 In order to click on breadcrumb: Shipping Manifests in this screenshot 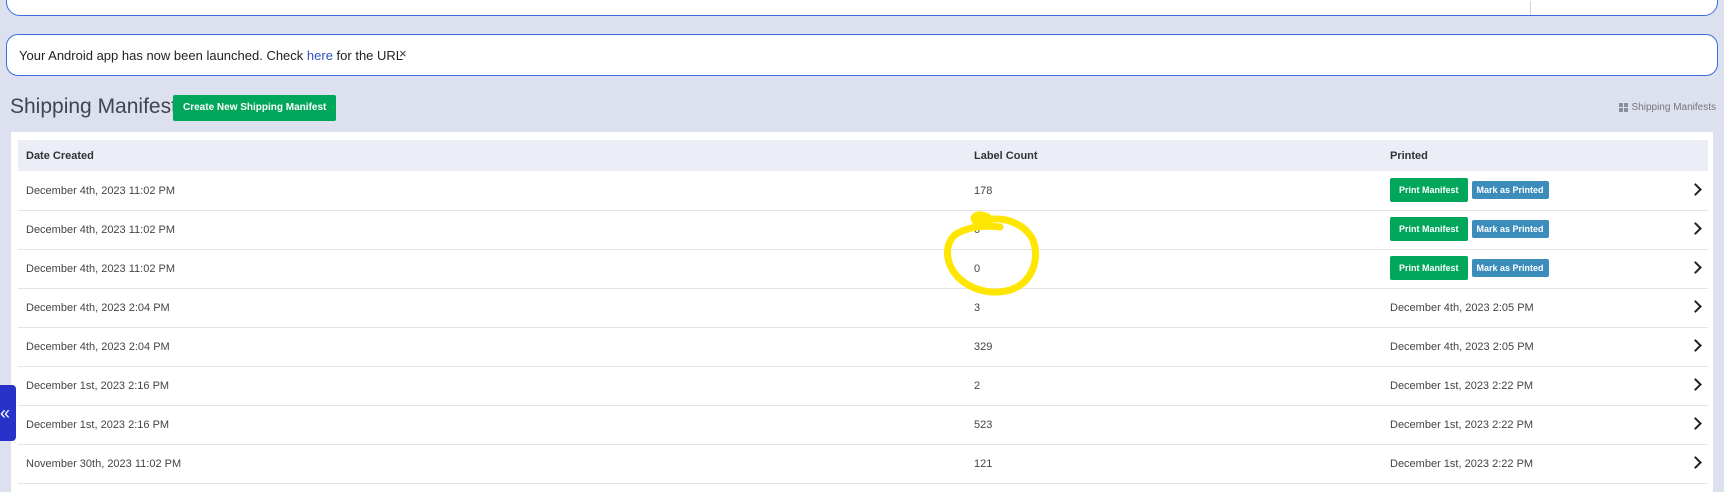, I will do `click(1667, 107)`.